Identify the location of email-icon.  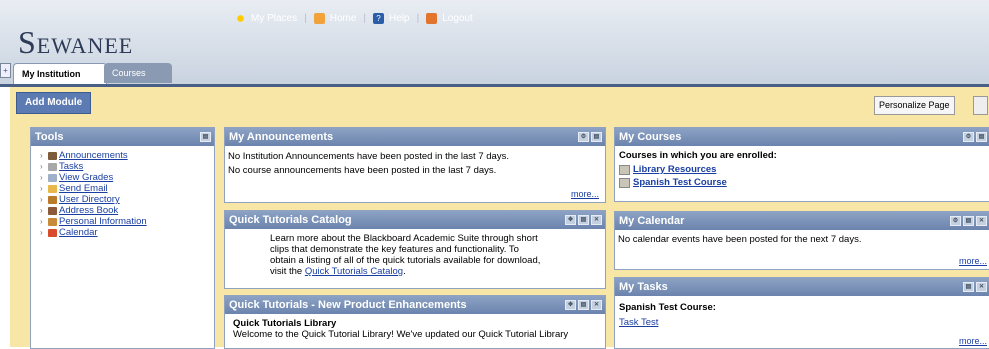
(52, 188).